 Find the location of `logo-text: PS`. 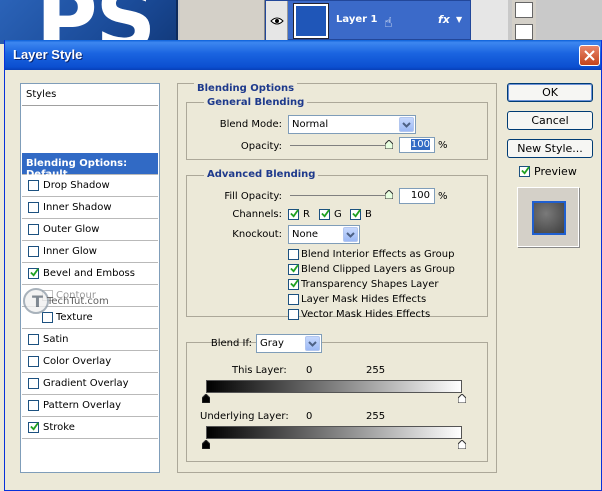

logo-text: PS is located at coordinates (96, 22).